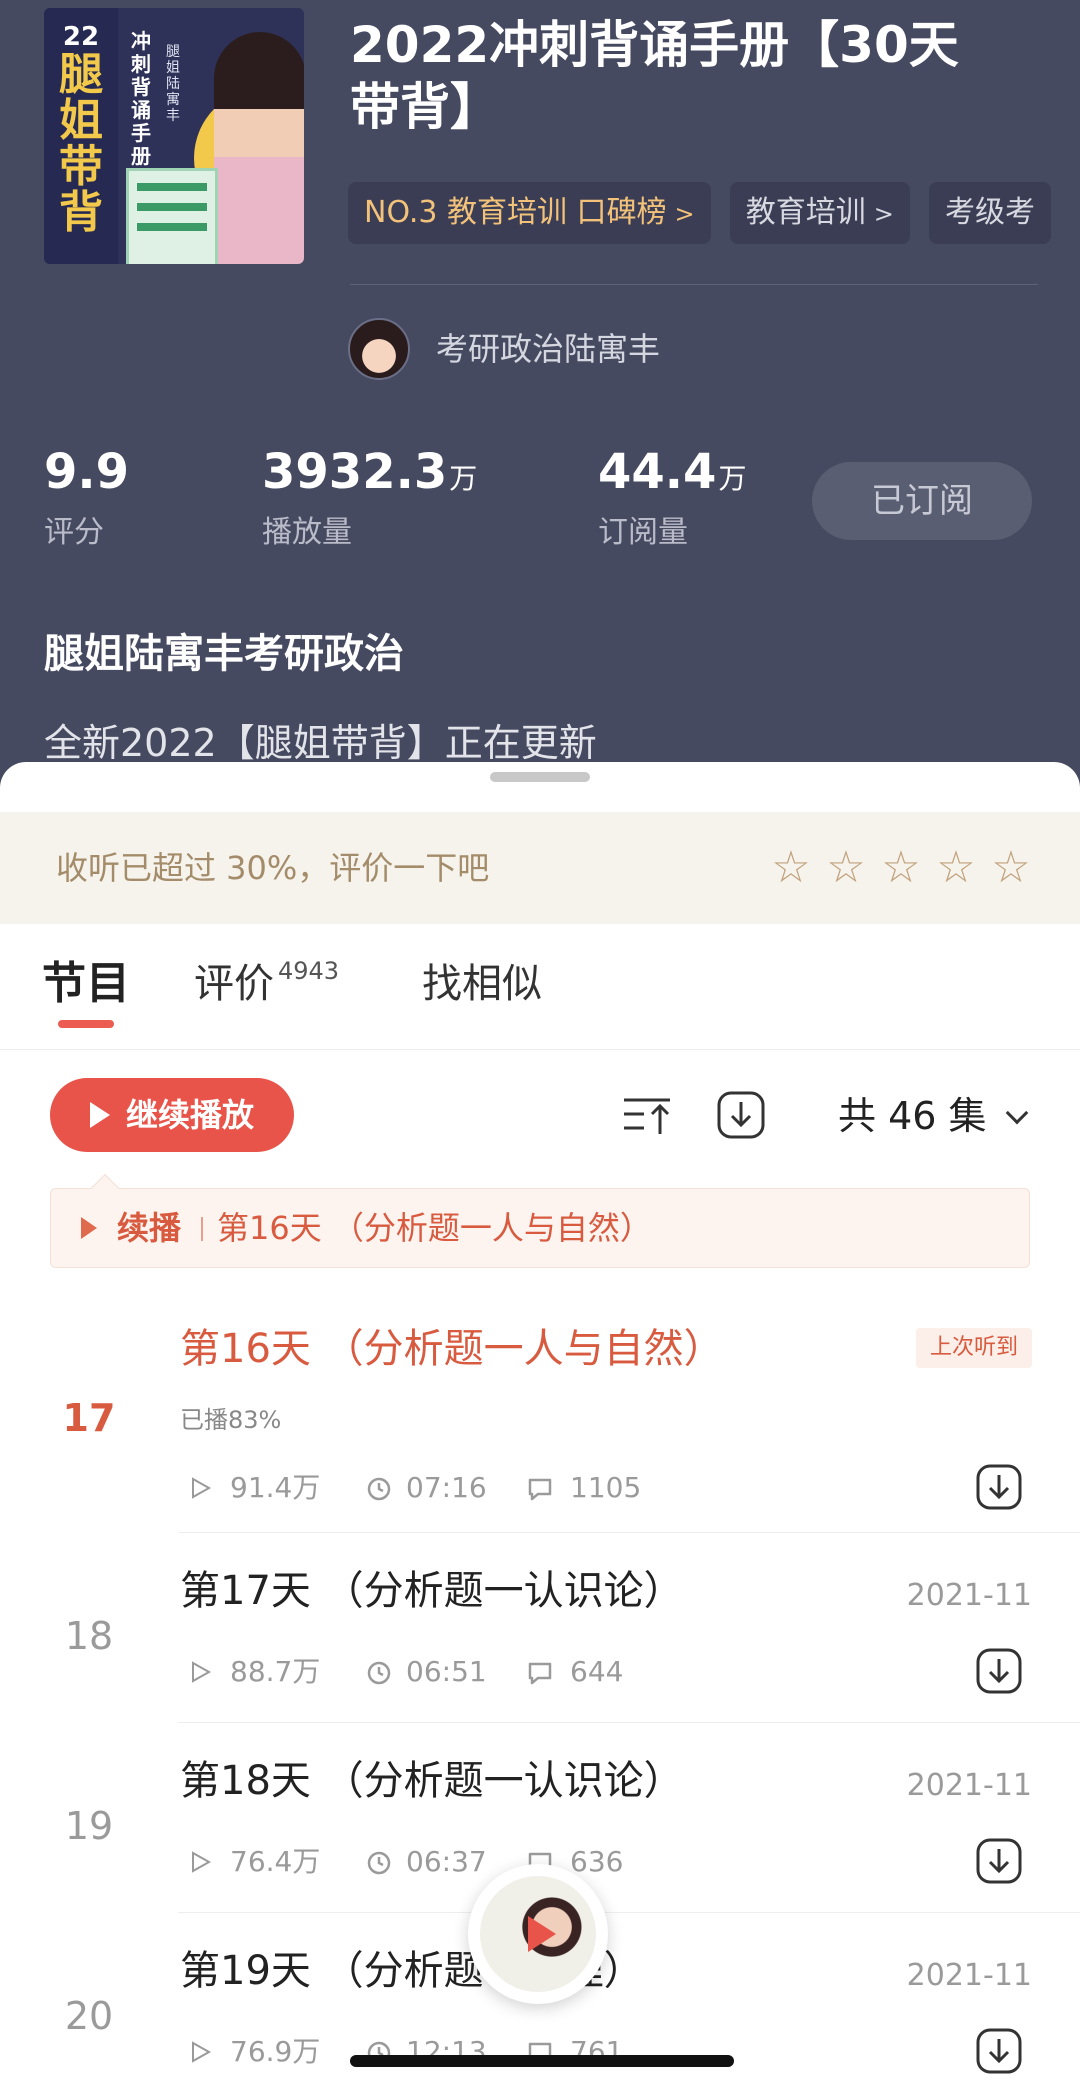 The height and width of the screenshot is (2094, 1080). What do you see at coordinates (654, 45) in the screenshot?
I see `album-title-line1: 2022冲刺背诵手册【30天` at bounding box center [654, 45].